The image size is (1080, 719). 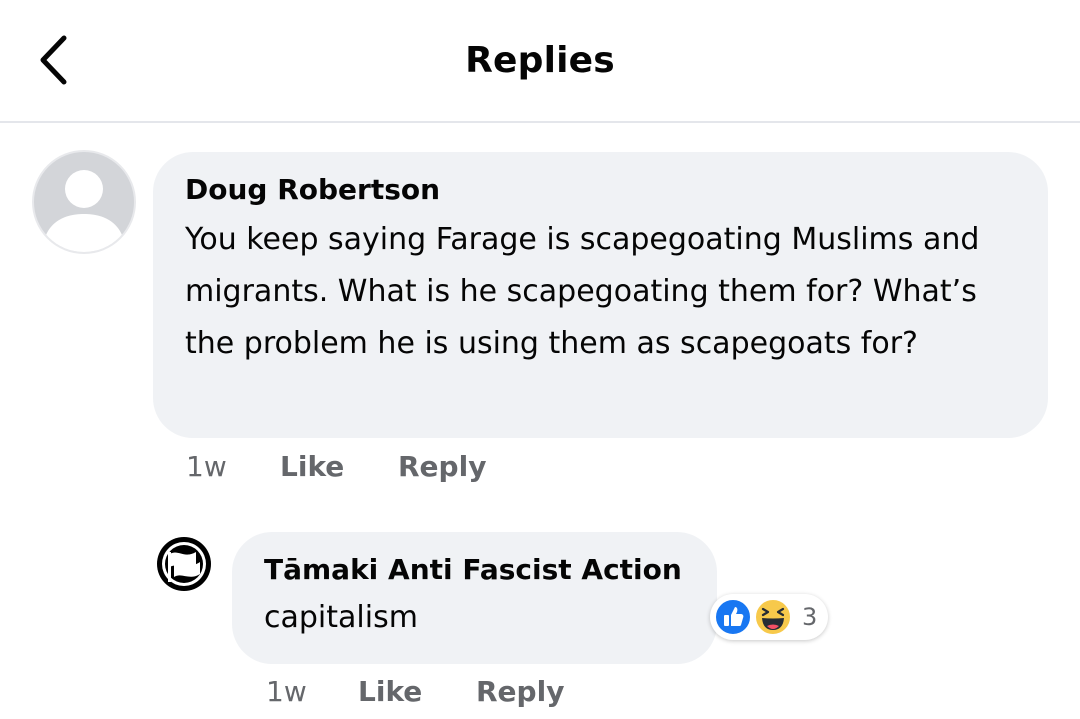 I want to click on default-profile-icon, so click(x=84, y=211).